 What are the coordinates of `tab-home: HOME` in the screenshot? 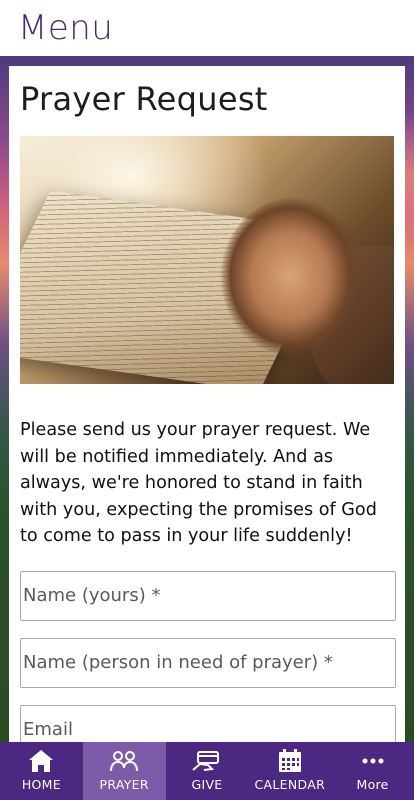 It's located at (41, 771).